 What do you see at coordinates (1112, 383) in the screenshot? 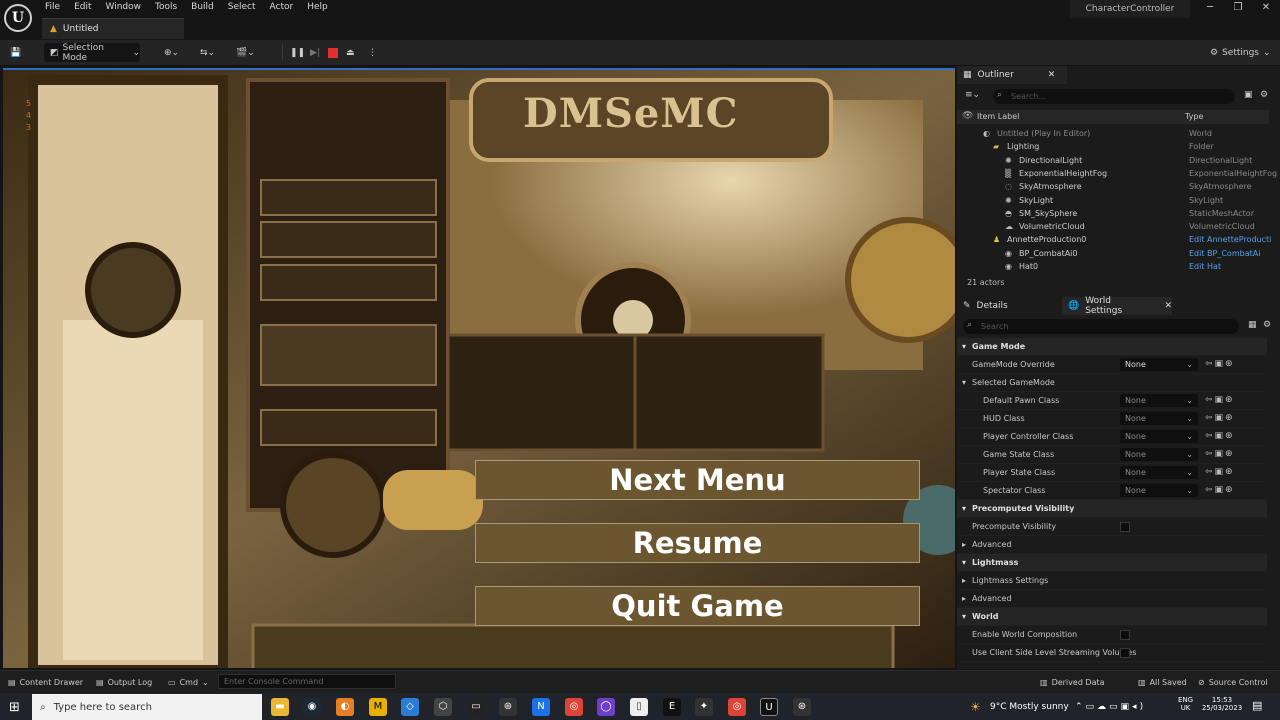
I see `details-property-row: ▾ Selected GameMode` at bounding box center [1112, 383].